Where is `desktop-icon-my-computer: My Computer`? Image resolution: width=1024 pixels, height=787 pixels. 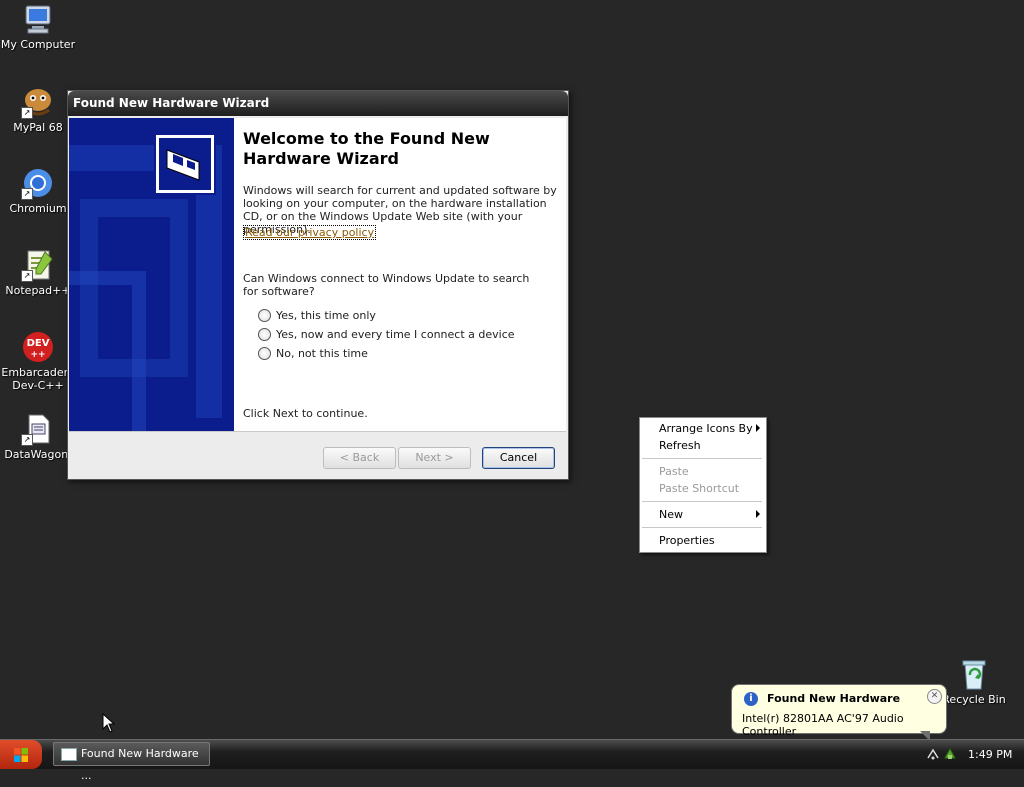
desktop-icon-my-computer: My Computer is located at coordinates (38, 26).